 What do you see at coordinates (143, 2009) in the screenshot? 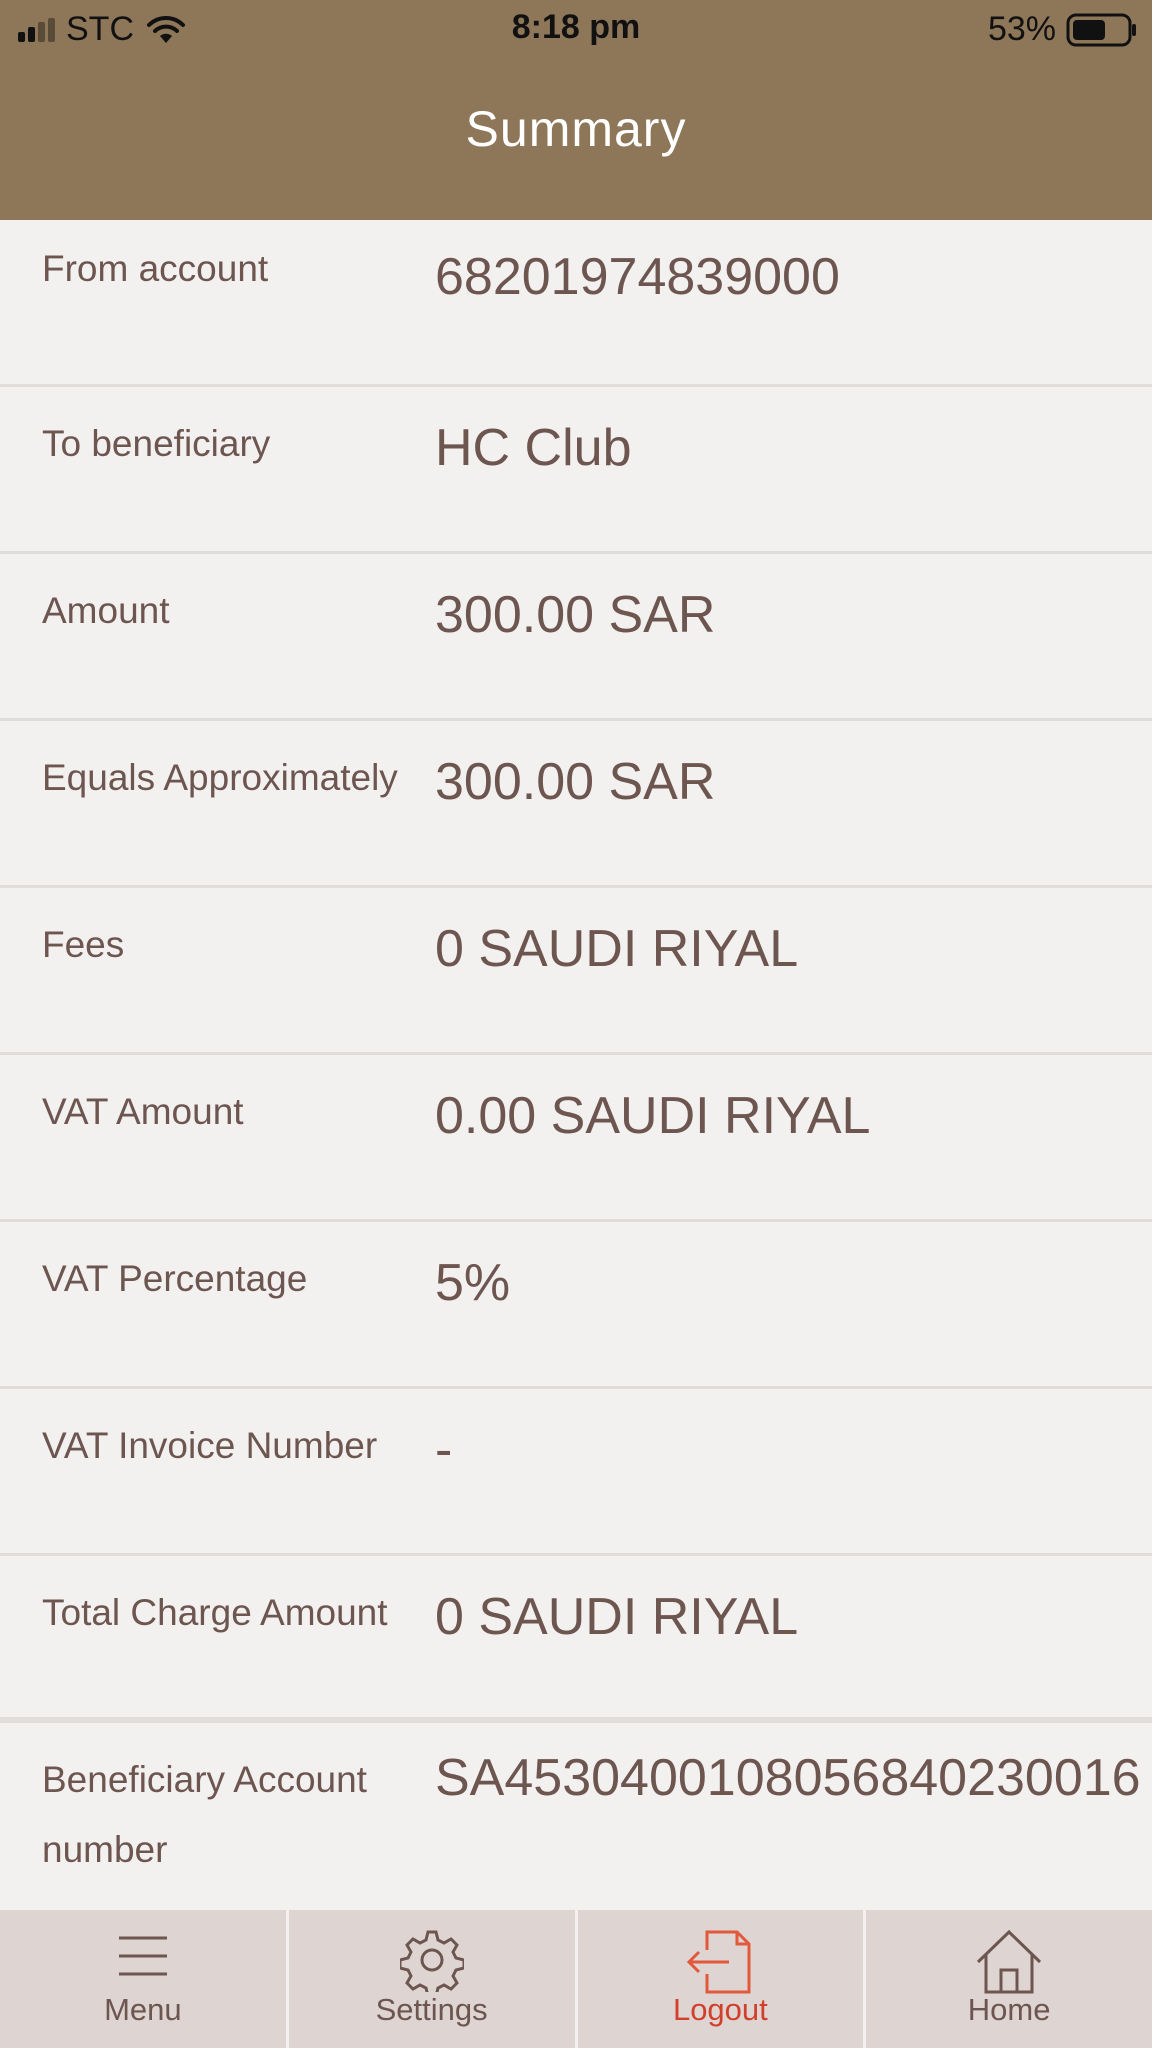
I see `tab-label: Menu` at bounding box center [143, 2009].